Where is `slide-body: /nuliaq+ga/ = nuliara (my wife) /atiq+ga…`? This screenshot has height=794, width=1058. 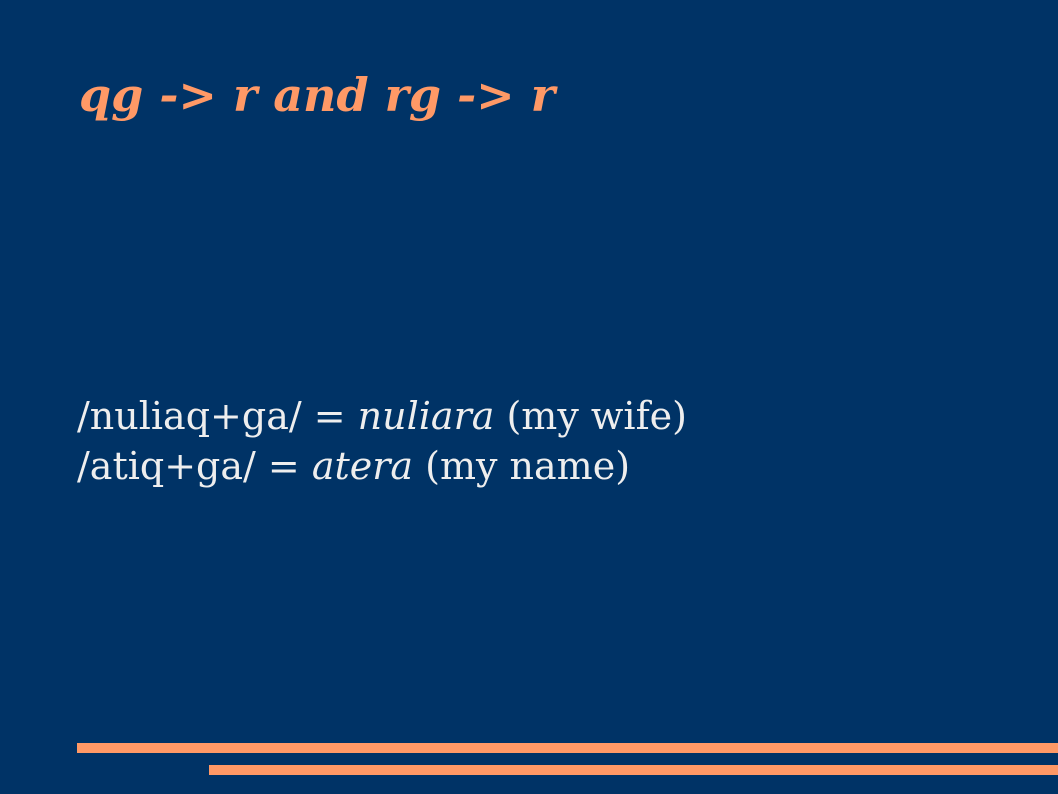 slide-body: /nuliaq+ga/ = nuliara (my wife) /atiq+ga… is located at coordinates (382, 441).